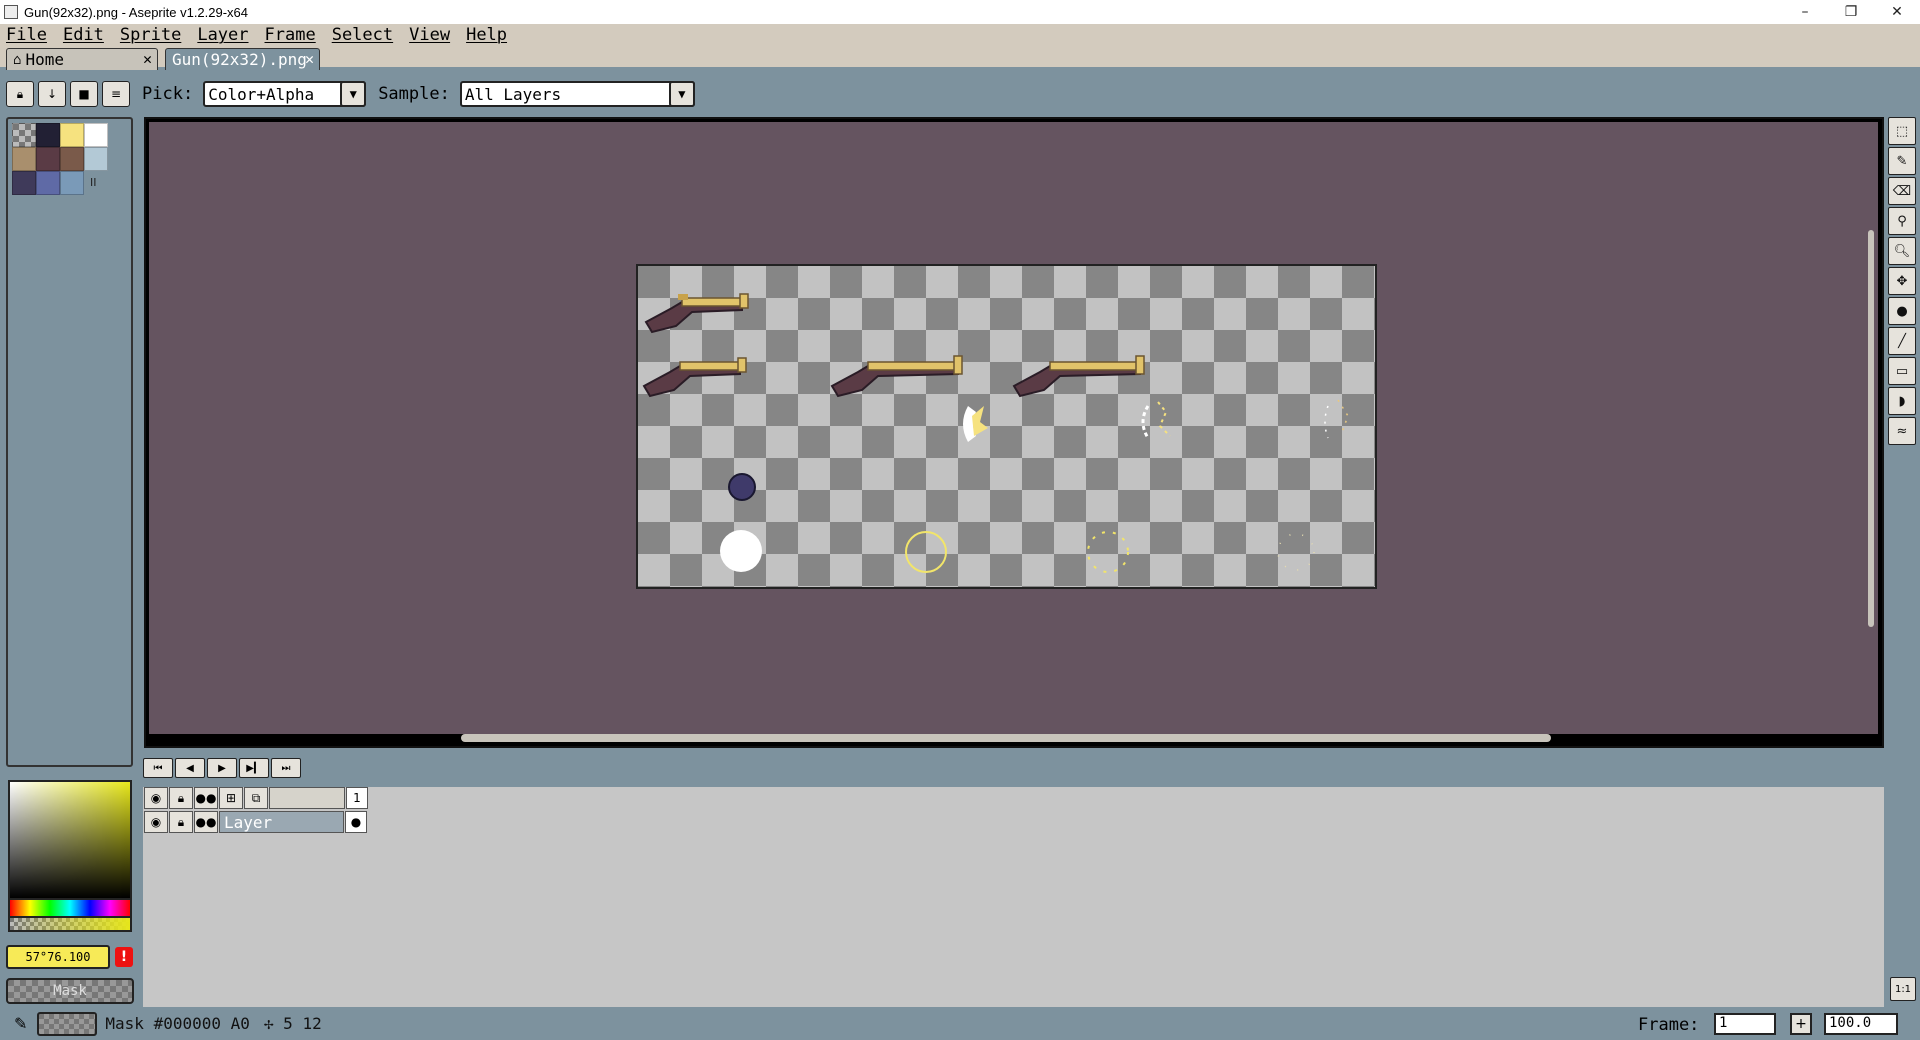  I want to click on tab-home-label: Home, so click(44, 59).